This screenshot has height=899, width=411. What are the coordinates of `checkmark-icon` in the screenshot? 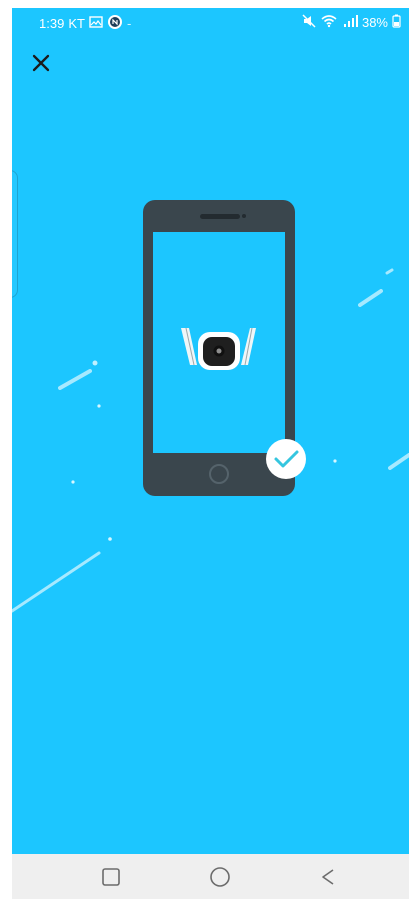 It's located at (286, 459).